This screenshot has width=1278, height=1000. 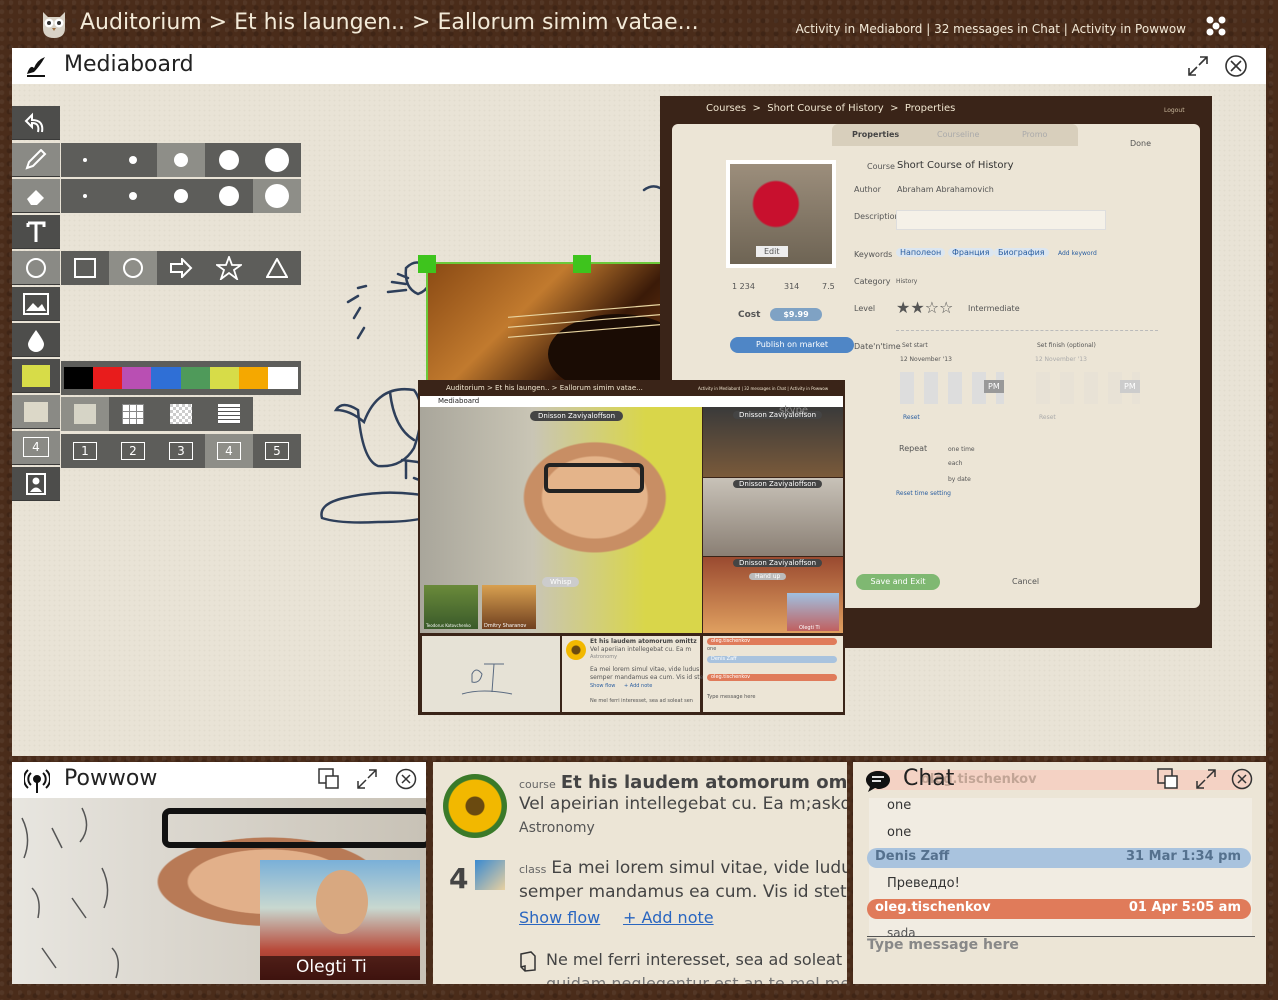 I want to click on start-ampm: PM, so click(x=994, y=386).